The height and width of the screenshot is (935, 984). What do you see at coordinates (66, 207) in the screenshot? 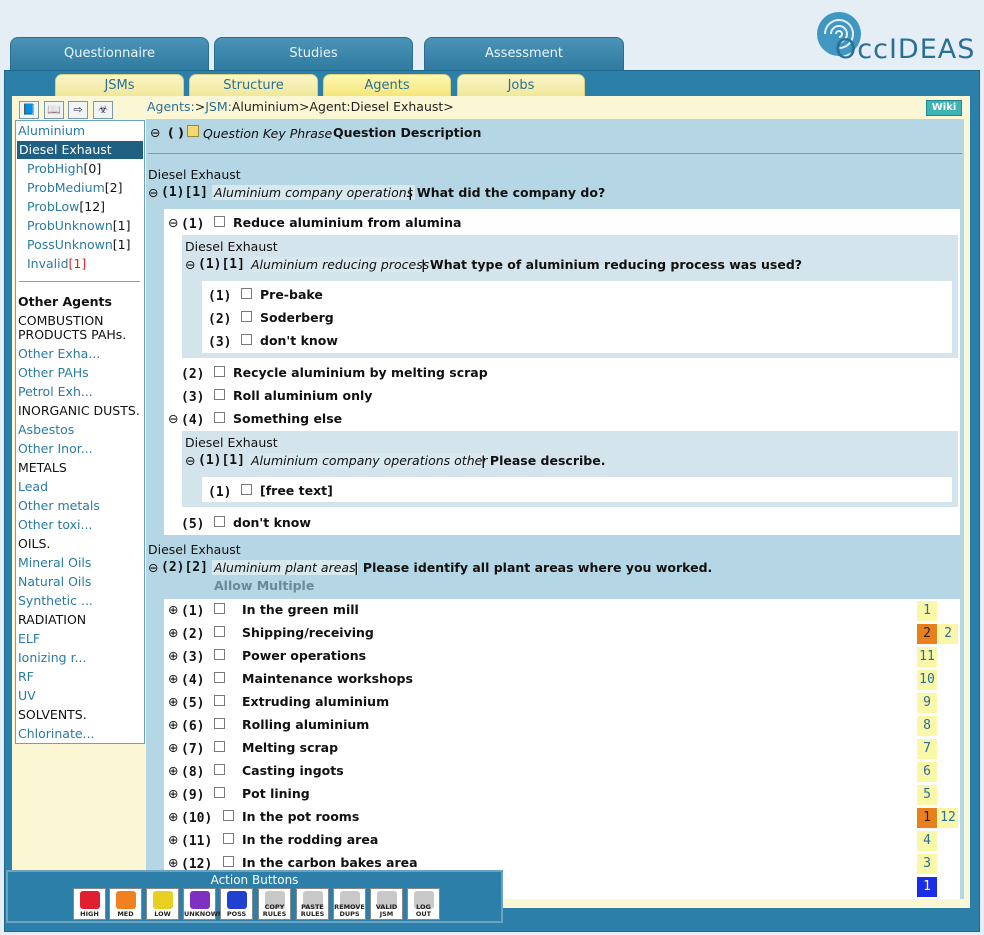
I see `sidebar-item-problow: ProbLow[12]` at bounding box center [66, 207].